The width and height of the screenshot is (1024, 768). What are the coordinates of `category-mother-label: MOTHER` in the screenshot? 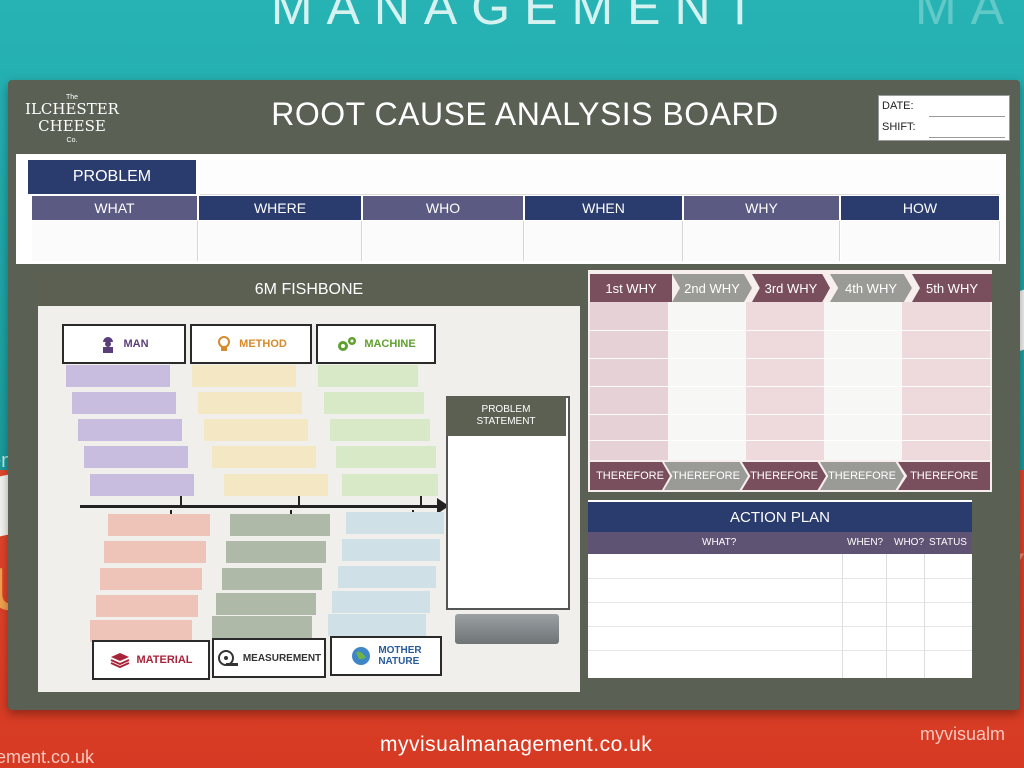 It's located at (400, 650).